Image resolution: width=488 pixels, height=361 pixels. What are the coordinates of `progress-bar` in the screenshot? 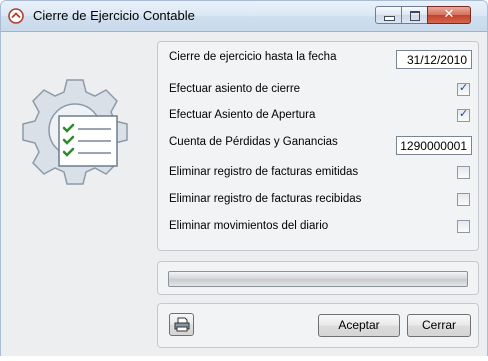 It's located at (318, 279).